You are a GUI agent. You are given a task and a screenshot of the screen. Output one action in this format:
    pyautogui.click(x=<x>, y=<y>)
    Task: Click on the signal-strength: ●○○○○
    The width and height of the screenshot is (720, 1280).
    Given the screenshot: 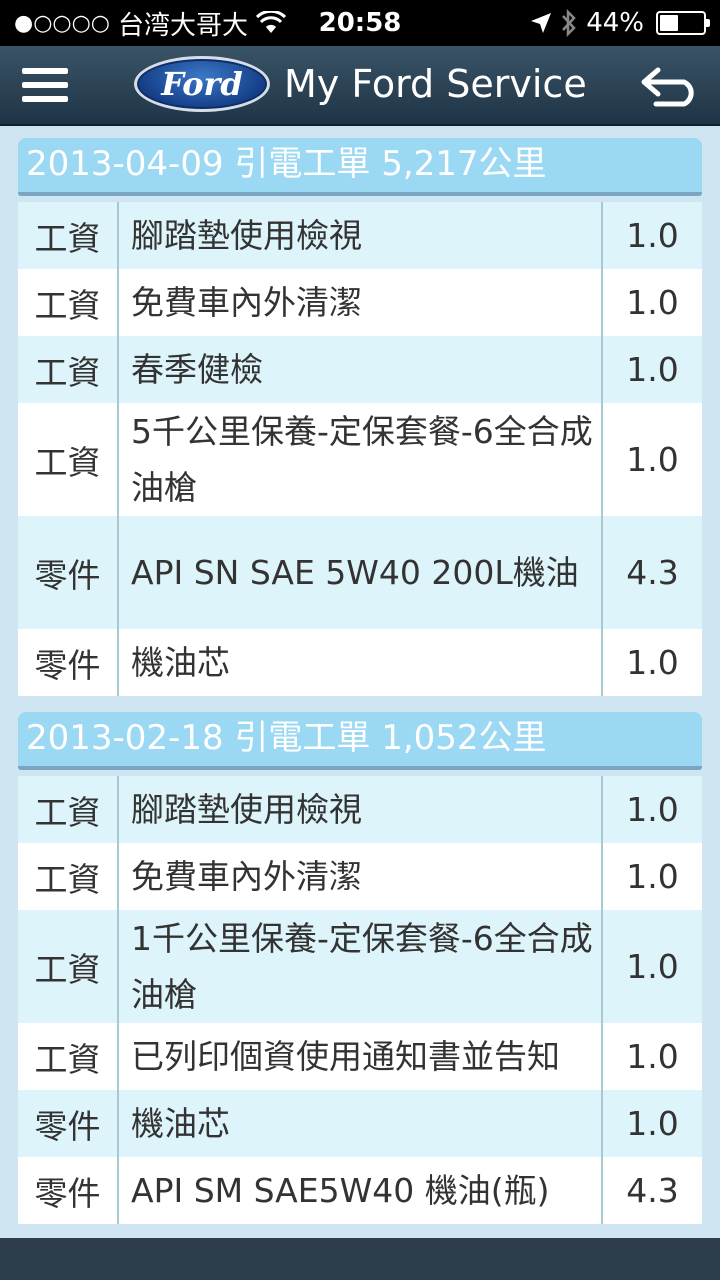 What is the action you would take?
    pyautogui.click(x=62, y=23)
    